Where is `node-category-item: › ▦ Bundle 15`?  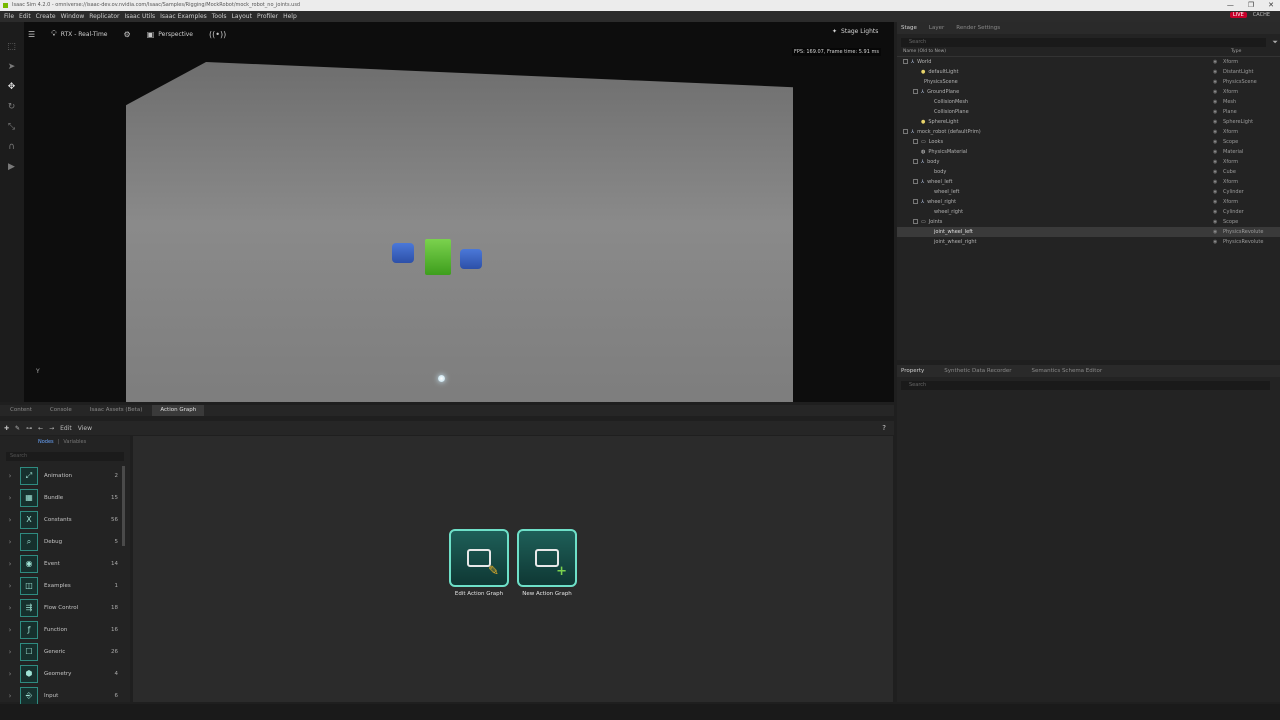
node-category-item: › ▦ Bundle 15 is located at coordinates (65, 498).